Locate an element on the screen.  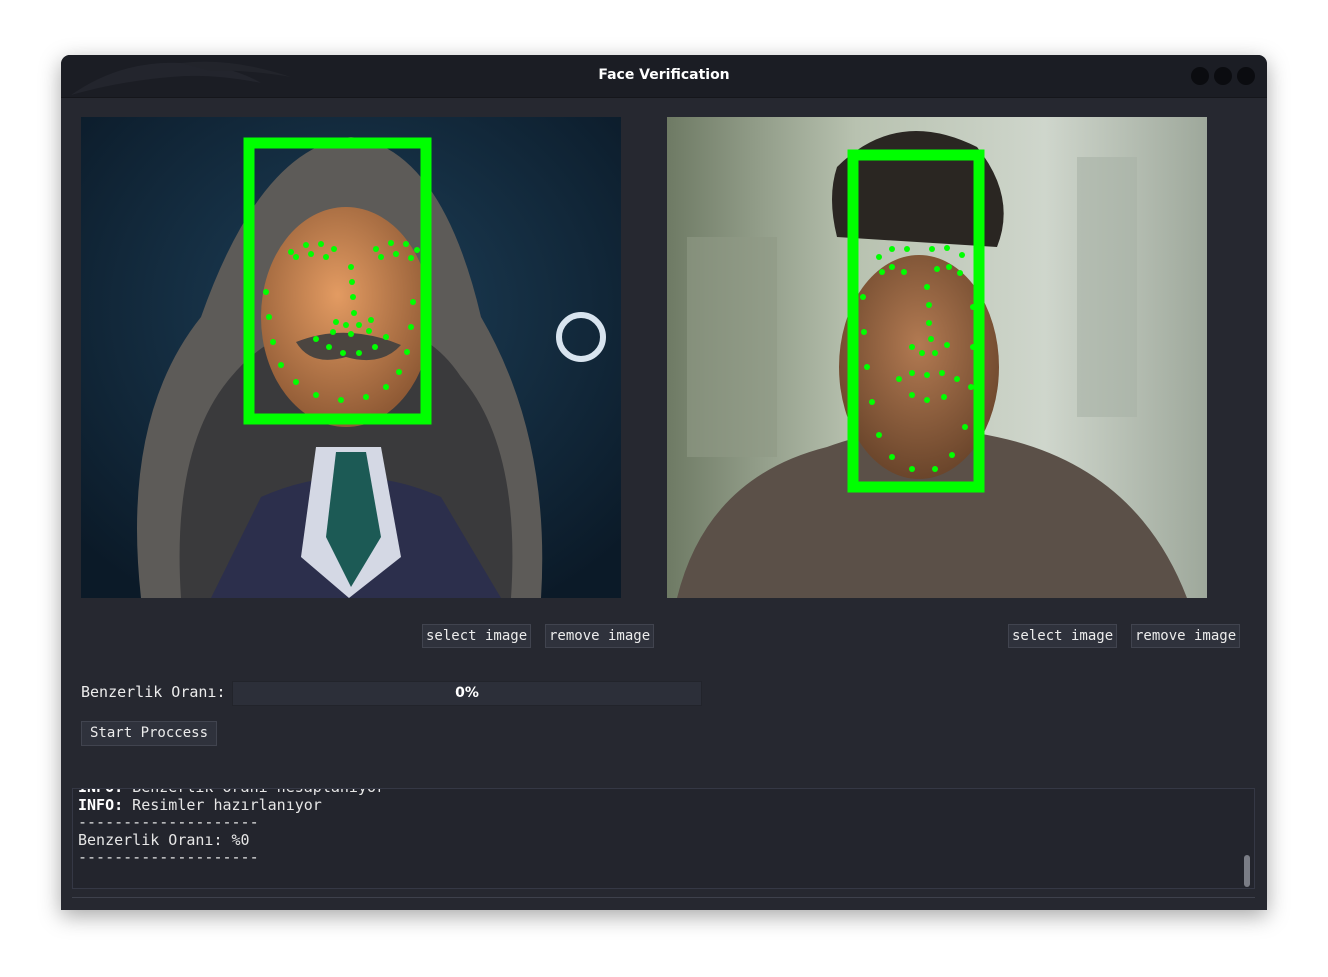
log-line: INFO: Resimler hazırlanıyor is located at coordinates (231, 805).